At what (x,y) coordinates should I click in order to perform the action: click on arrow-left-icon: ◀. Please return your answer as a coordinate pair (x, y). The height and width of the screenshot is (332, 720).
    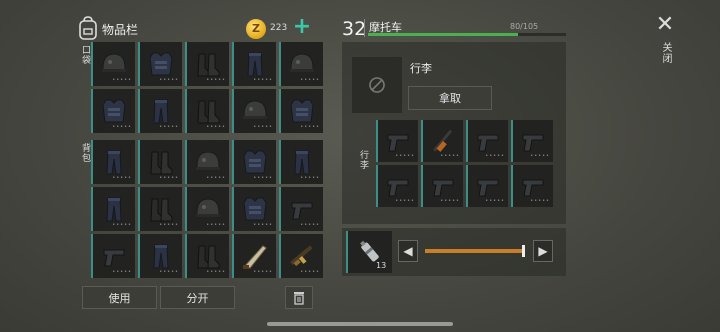
    Looking at the image, I should click on (408, 251).